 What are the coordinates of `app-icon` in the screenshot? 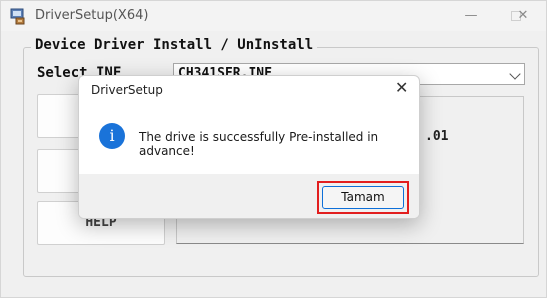 It's located at (17, 16).